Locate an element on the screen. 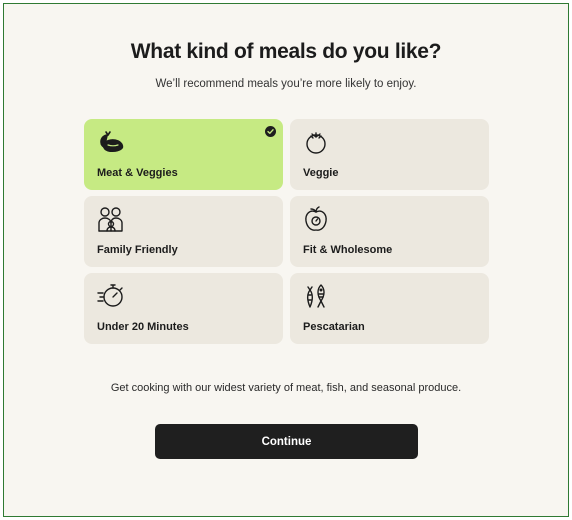  tomato-icon is located at coordinates (317, 142).